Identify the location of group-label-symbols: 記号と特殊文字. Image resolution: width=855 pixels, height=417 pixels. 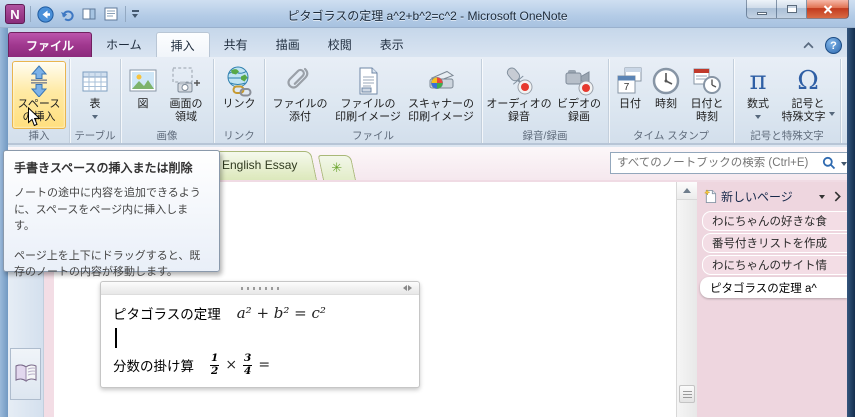
(787, 136).